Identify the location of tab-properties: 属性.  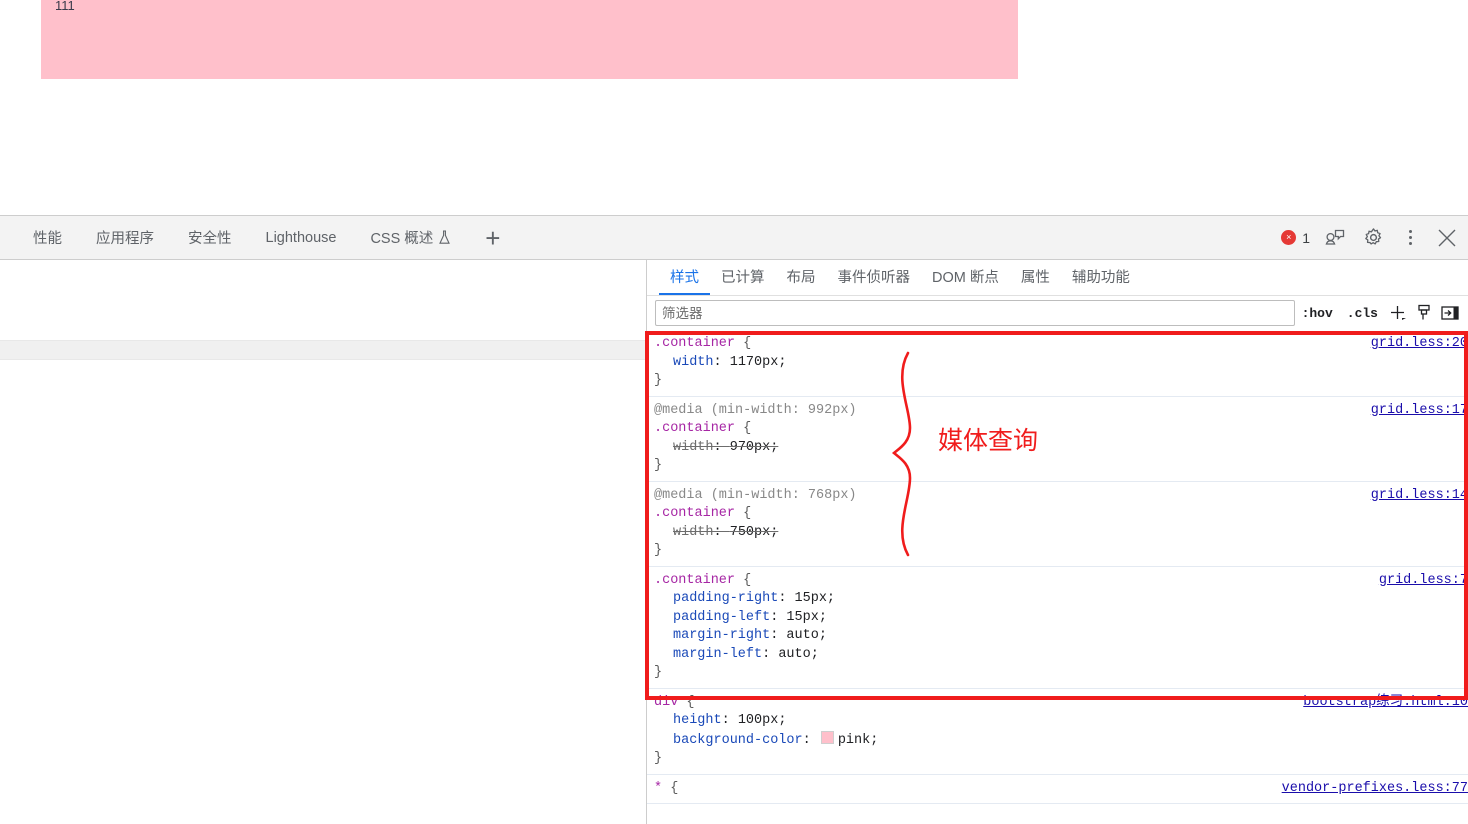
(1035, 277).